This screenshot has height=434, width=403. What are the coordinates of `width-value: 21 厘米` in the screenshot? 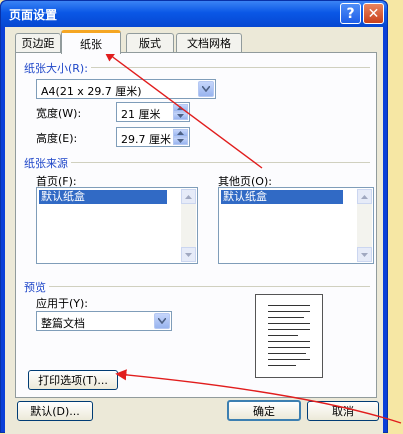 It's located at (141, 114).